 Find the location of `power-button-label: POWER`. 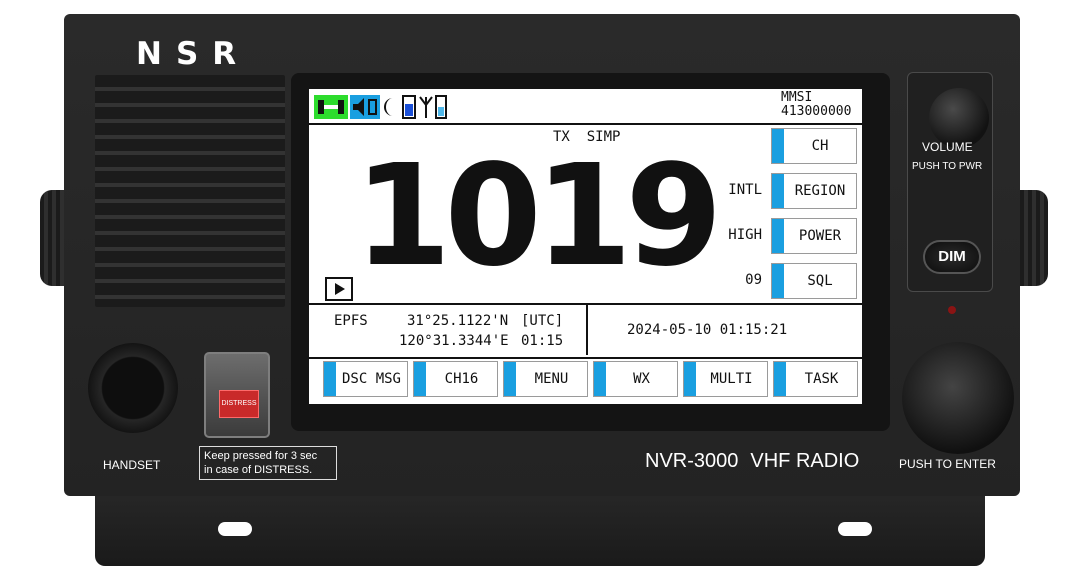

power-button-label: POWER is located at coordinates (820, 236).